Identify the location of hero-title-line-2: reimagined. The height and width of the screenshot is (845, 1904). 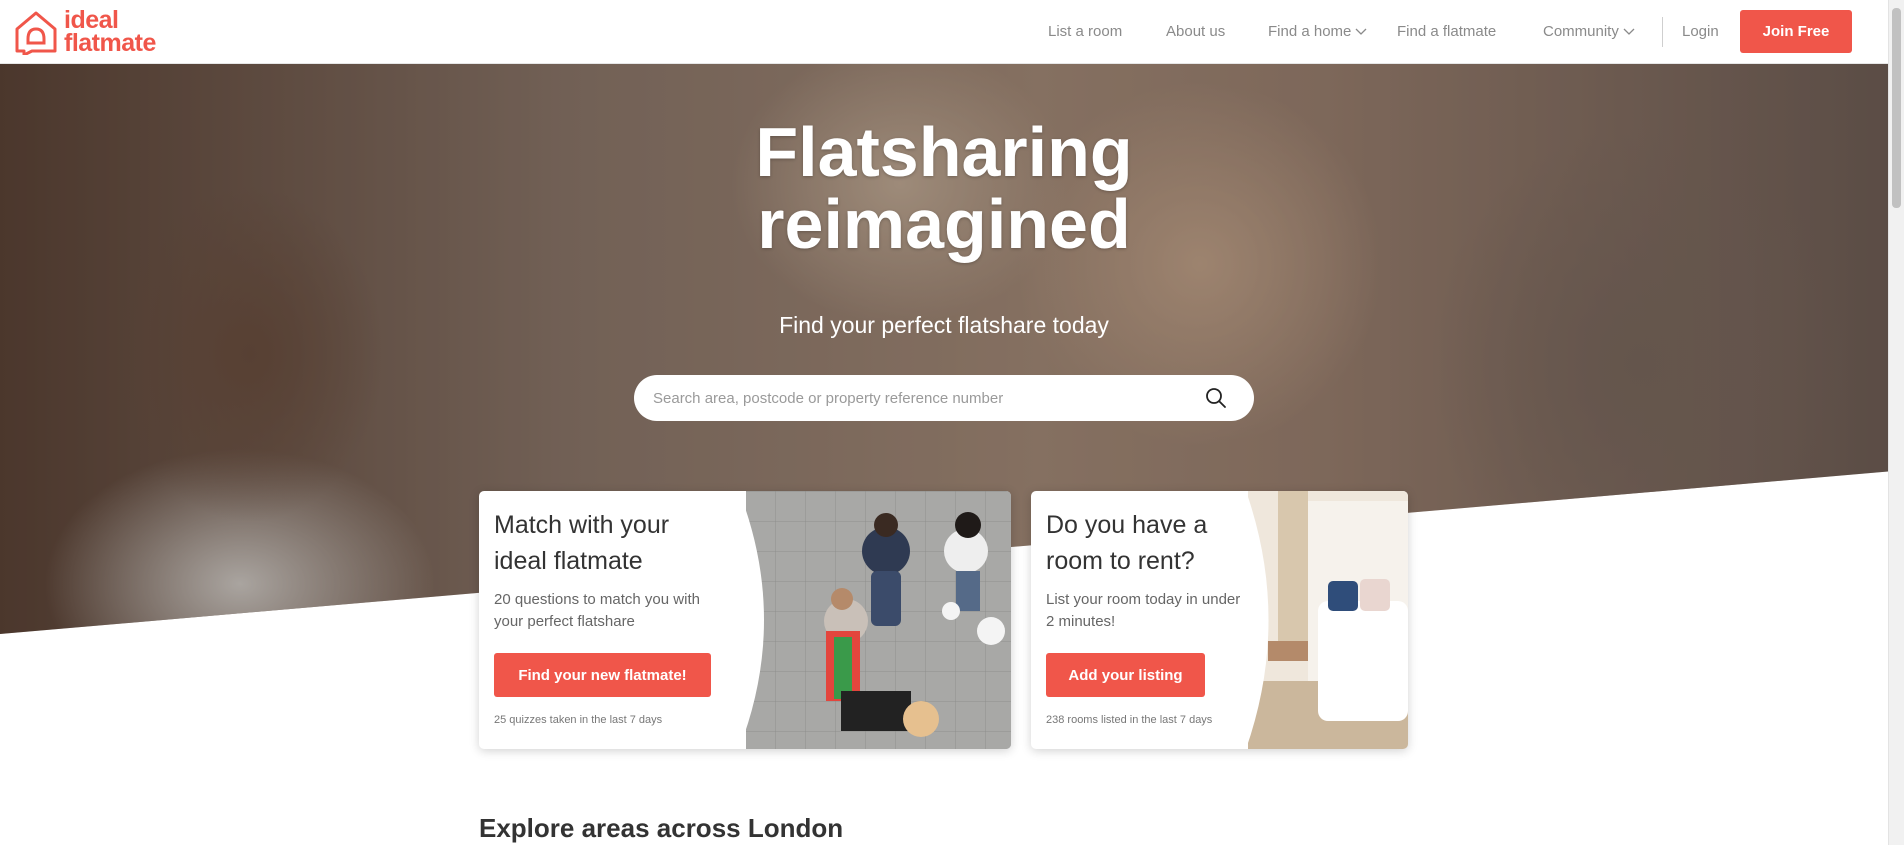
(944, 224).